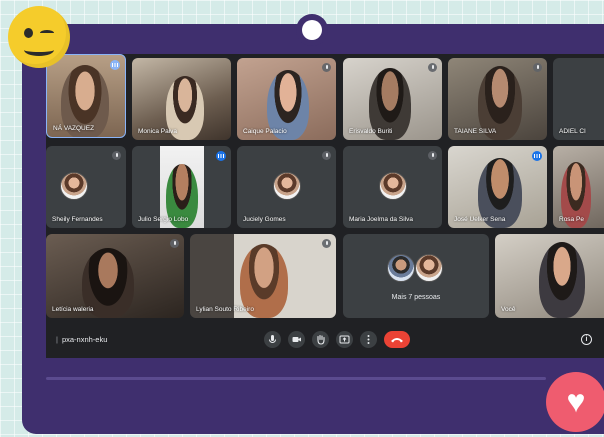 This screenshot has width=604, height=437. What do you see at coordinates (272, 339) in the screenshot?
I see `mic-icon` at bounding box center [272, 339].